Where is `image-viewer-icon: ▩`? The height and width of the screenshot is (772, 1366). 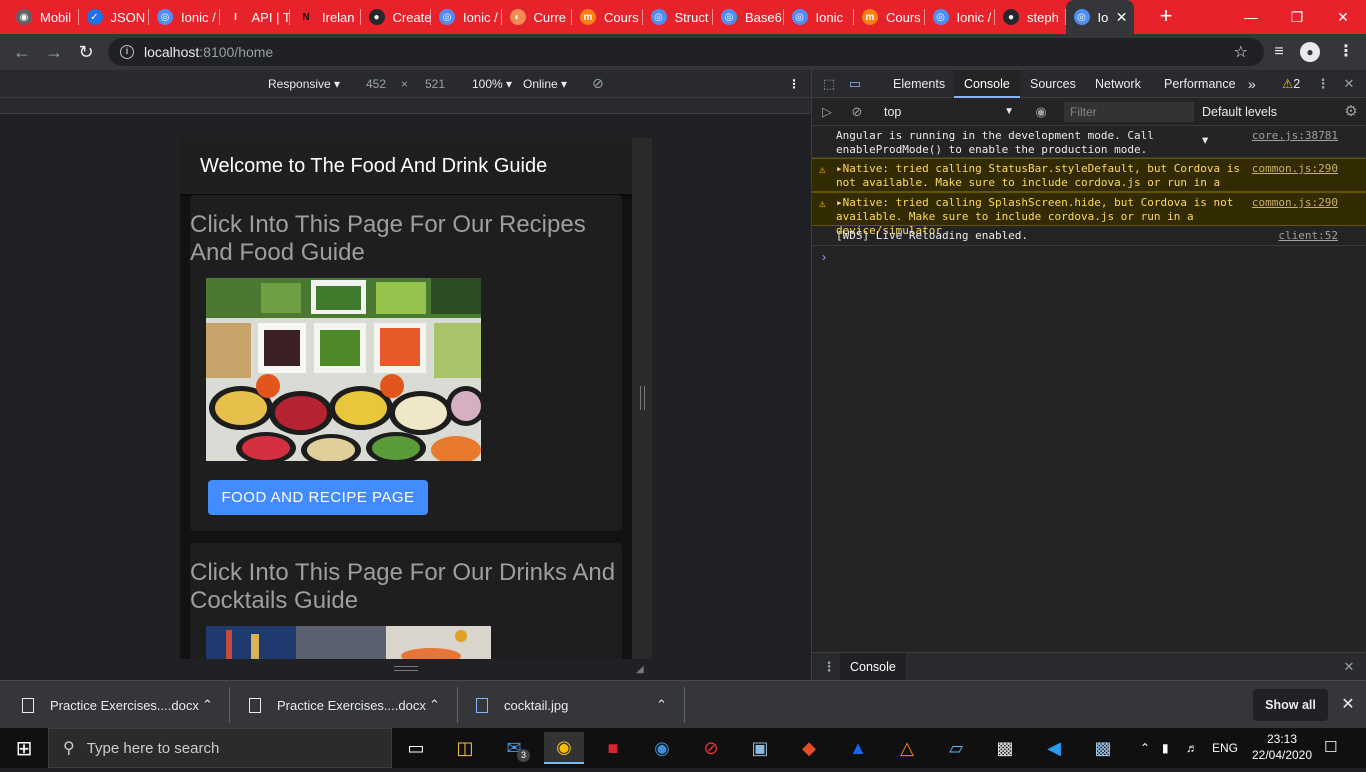
image-viewer-icon: ▩ is located at coordinates (1103, 748).